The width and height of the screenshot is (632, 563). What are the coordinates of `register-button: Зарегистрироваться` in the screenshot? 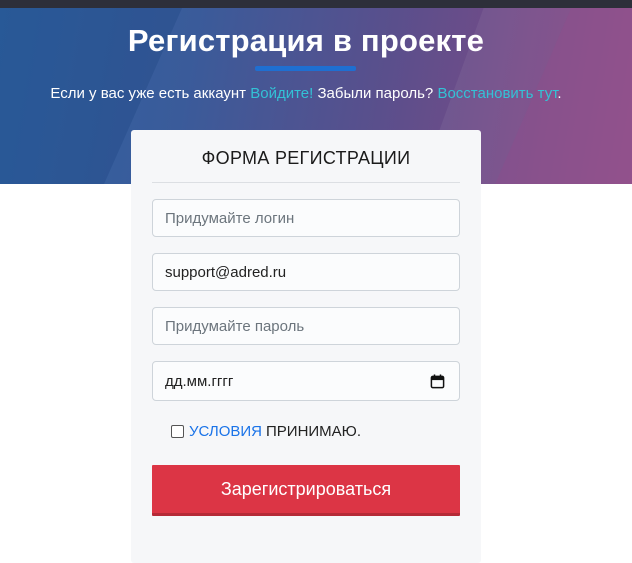 It's located at (306, 490).